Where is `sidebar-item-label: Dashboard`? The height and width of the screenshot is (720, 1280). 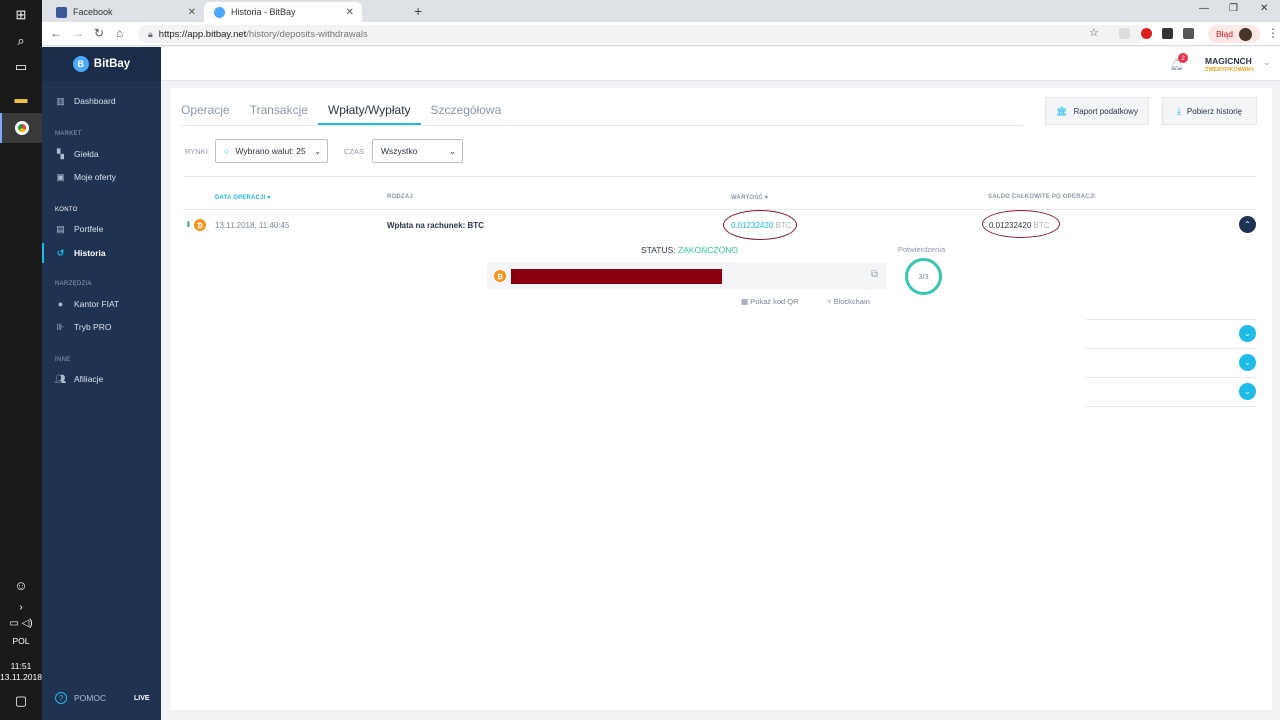
sidebar-item-label: Dashboard is located at coordinates (95, 101).